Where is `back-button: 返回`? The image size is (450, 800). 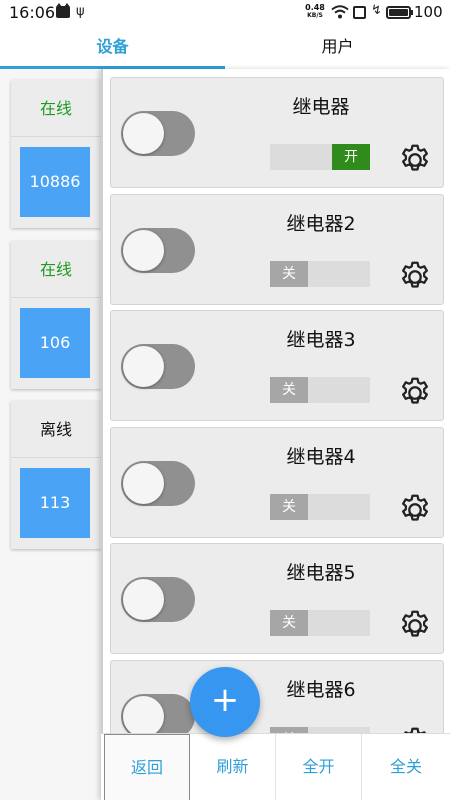 back-button: 返回 is located at coordinates (147, 767).